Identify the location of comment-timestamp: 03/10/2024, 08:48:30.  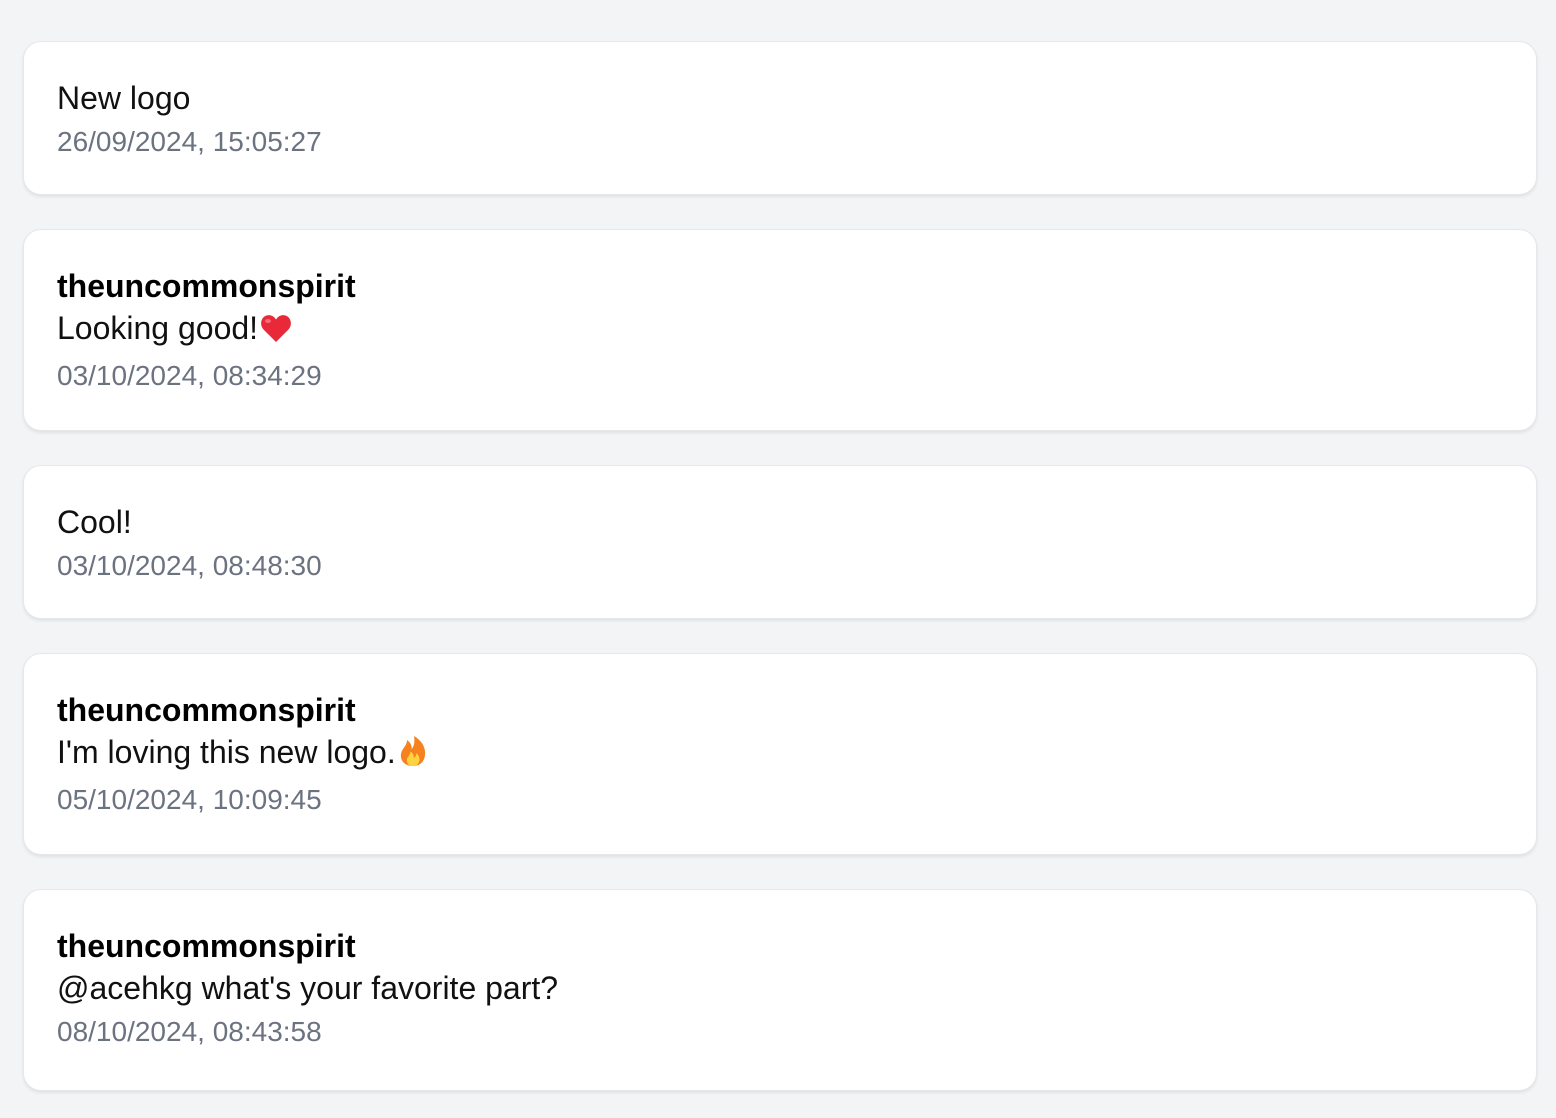
(189, 565).